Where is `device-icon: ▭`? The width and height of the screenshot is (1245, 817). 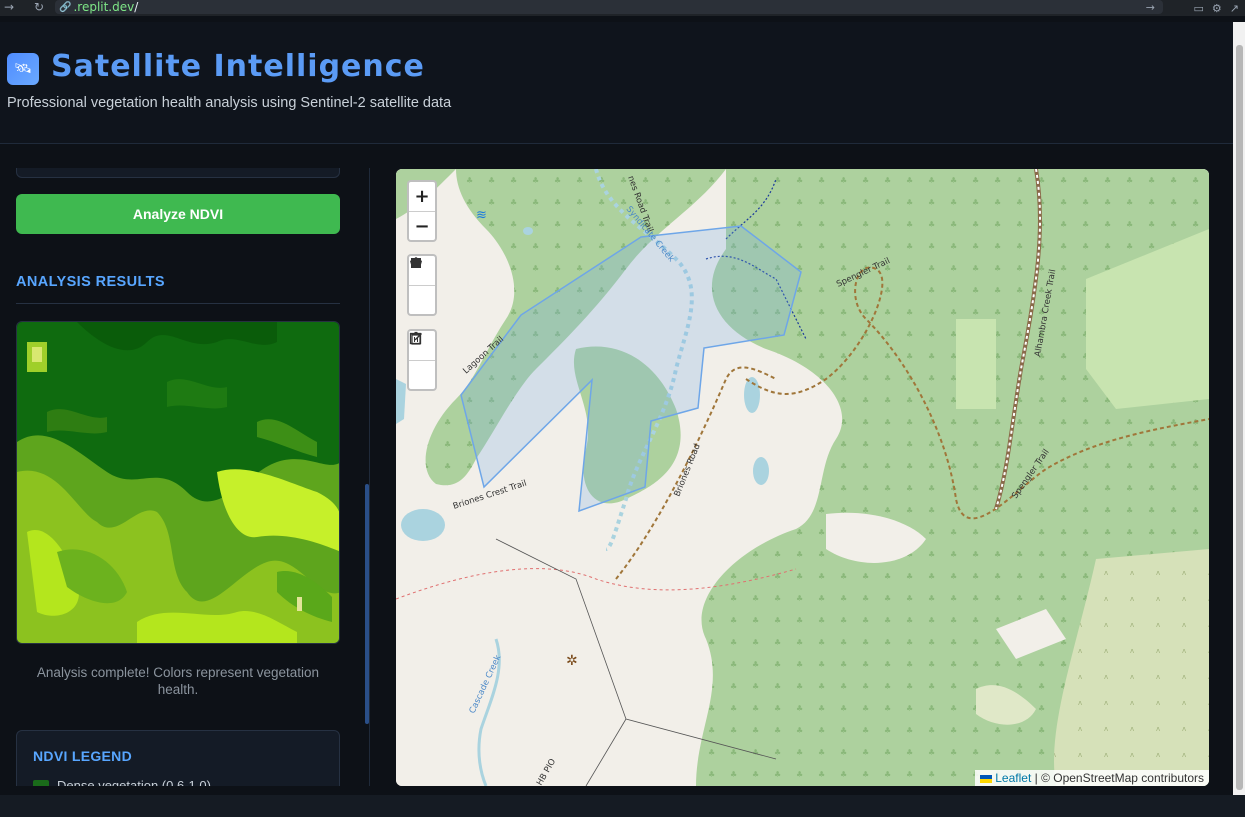
device-icon: ▭ is located at coordinates (1199, 8).